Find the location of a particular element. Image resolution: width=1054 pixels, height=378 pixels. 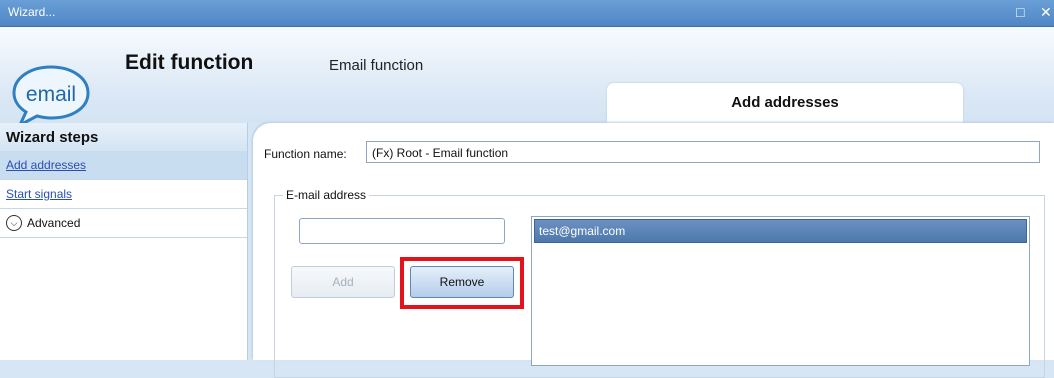

email-input is located at coordinates (402, 231).